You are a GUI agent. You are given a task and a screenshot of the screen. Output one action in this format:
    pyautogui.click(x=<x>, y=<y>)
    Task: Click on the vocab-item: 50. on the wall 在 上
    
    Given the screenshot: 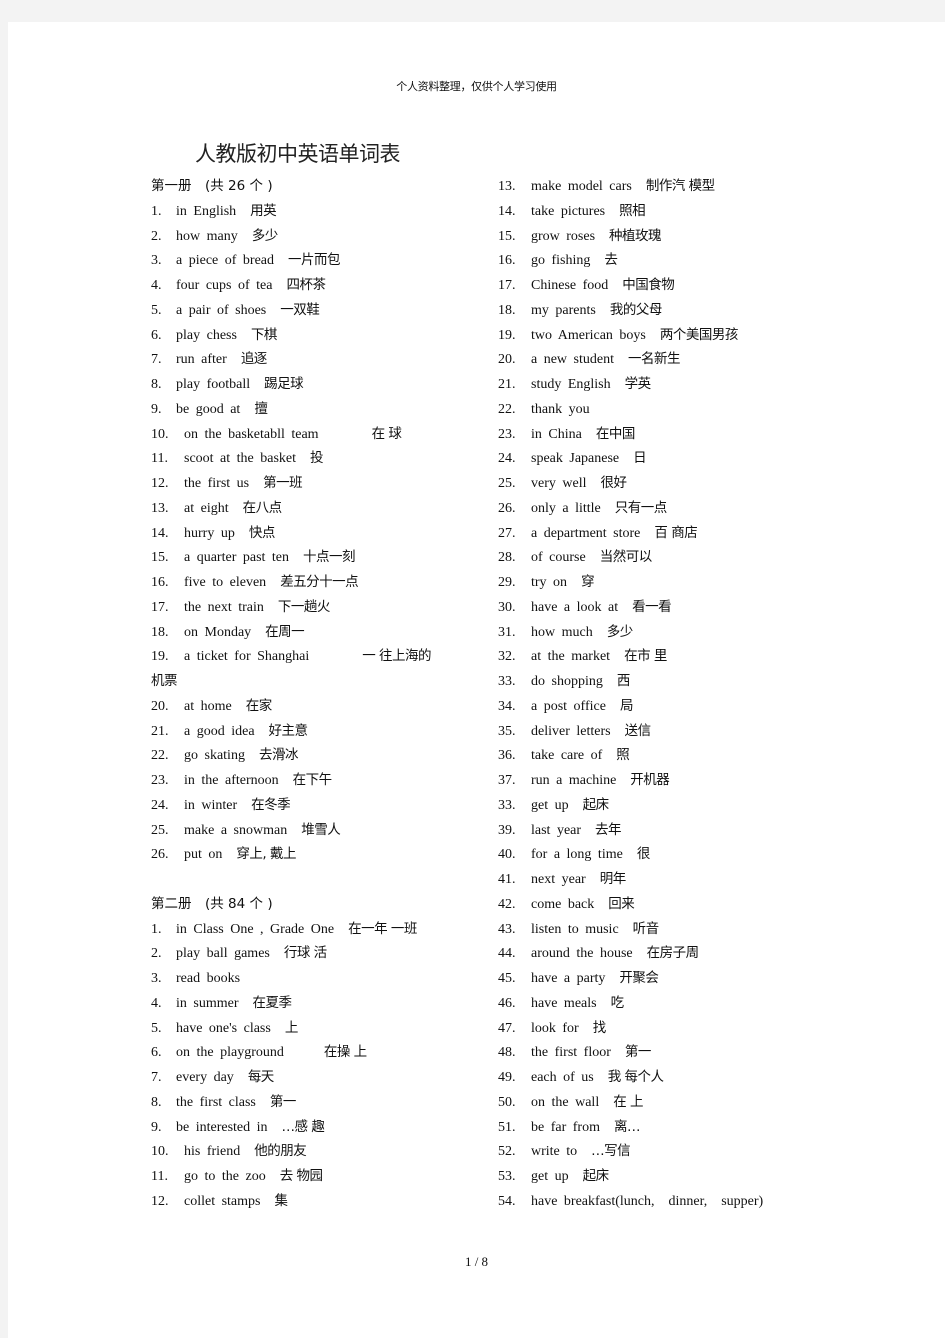 What is the action you would take?
    pyautogui.click(x=571, y=1102)
    